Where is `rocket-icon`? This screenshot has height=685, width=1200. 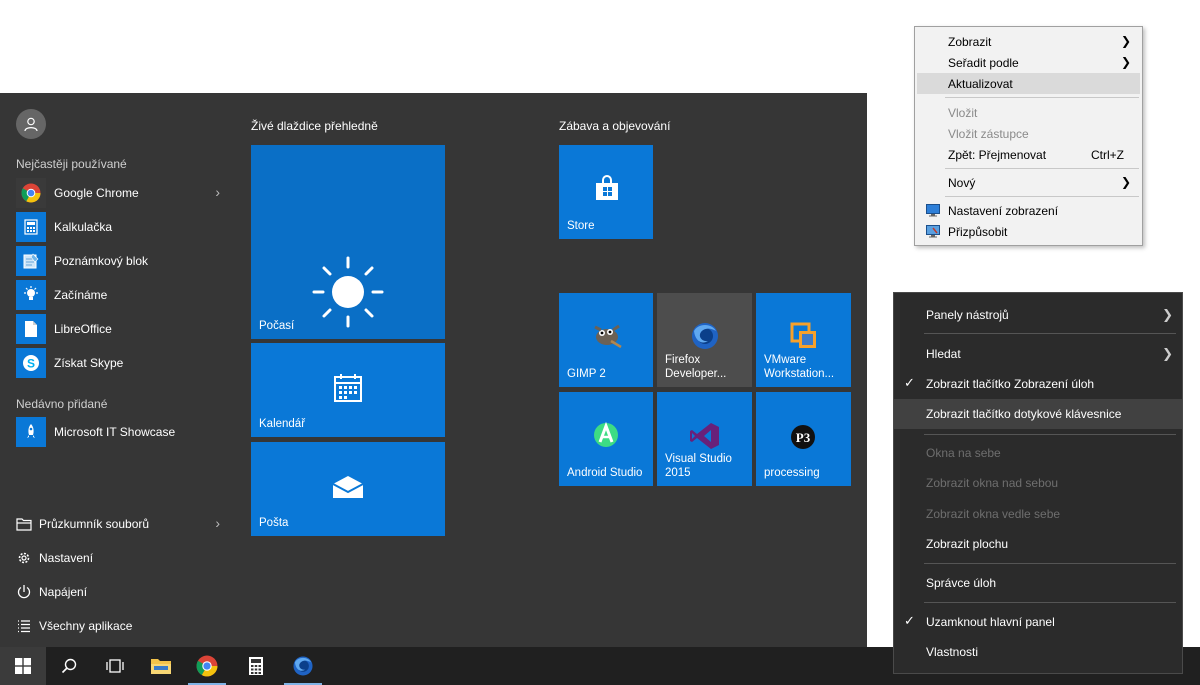 rocket-icon is located at coordinates (31, 432).